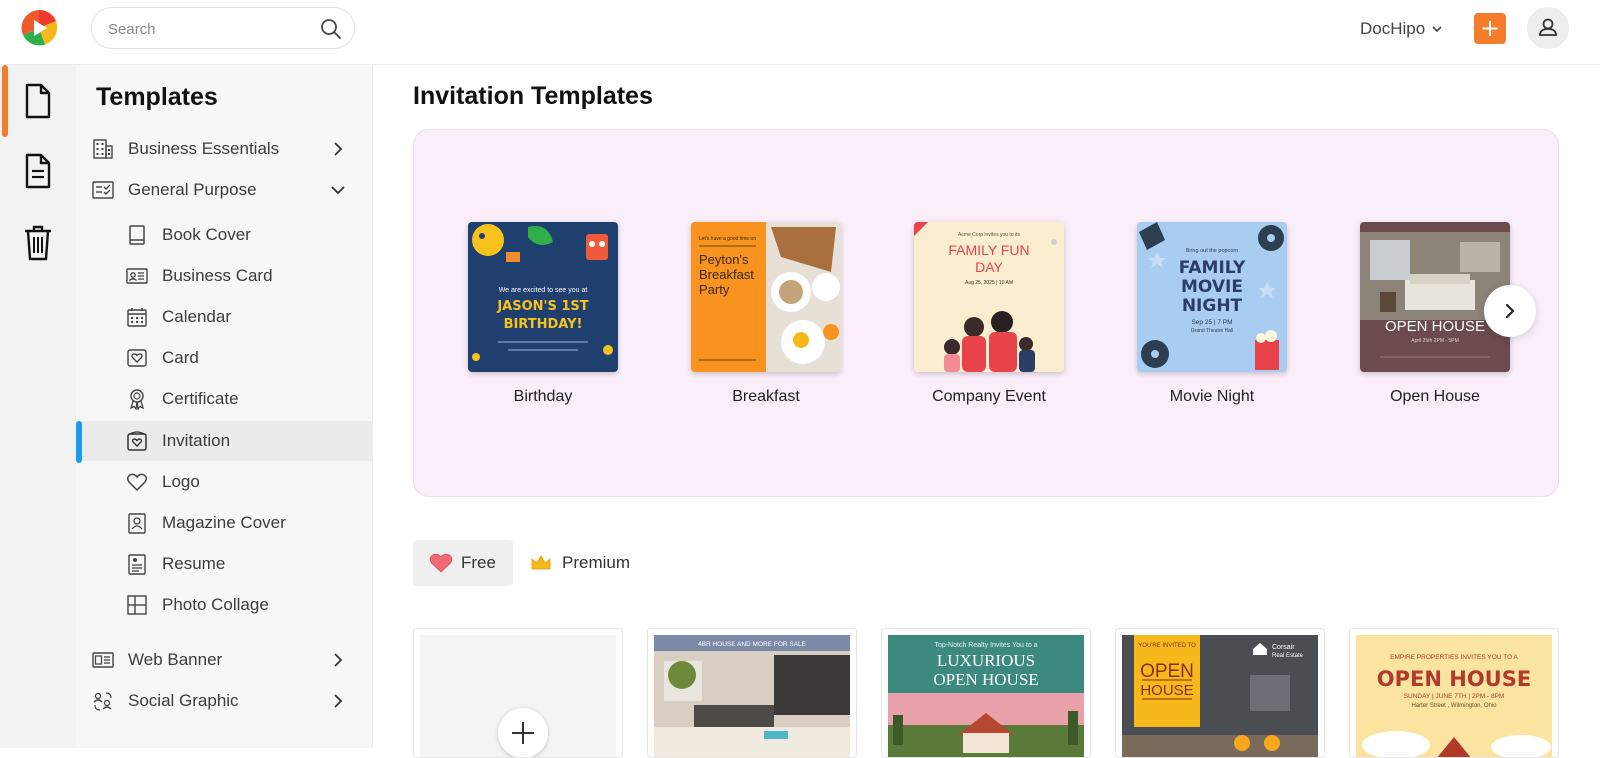  I want to click on search-icon, so click(331, 29).